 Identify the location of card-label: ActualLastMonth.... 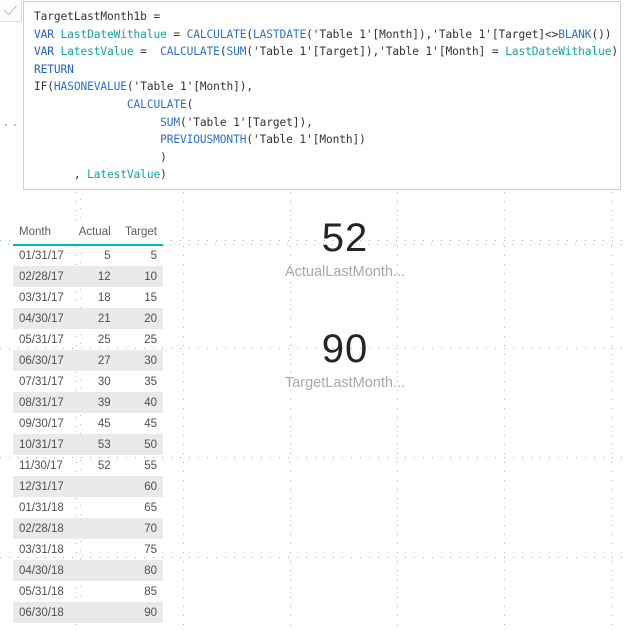
(345, 272).